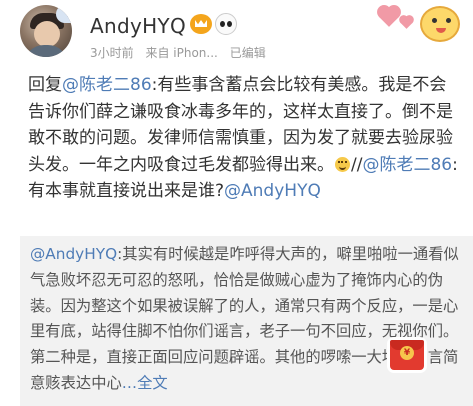 The image size is (473, 406). What do you see at coordinates (201, 24) in the screenshot?
I see `crown-icon` at bounding box center [201, 24].